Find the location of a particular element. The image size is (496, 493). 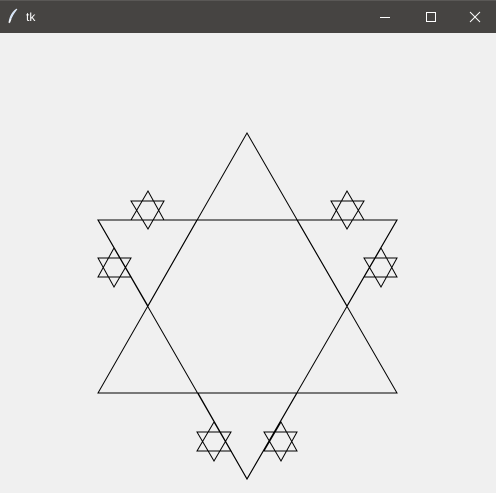

close-icon is located at coordinates (475, 17).